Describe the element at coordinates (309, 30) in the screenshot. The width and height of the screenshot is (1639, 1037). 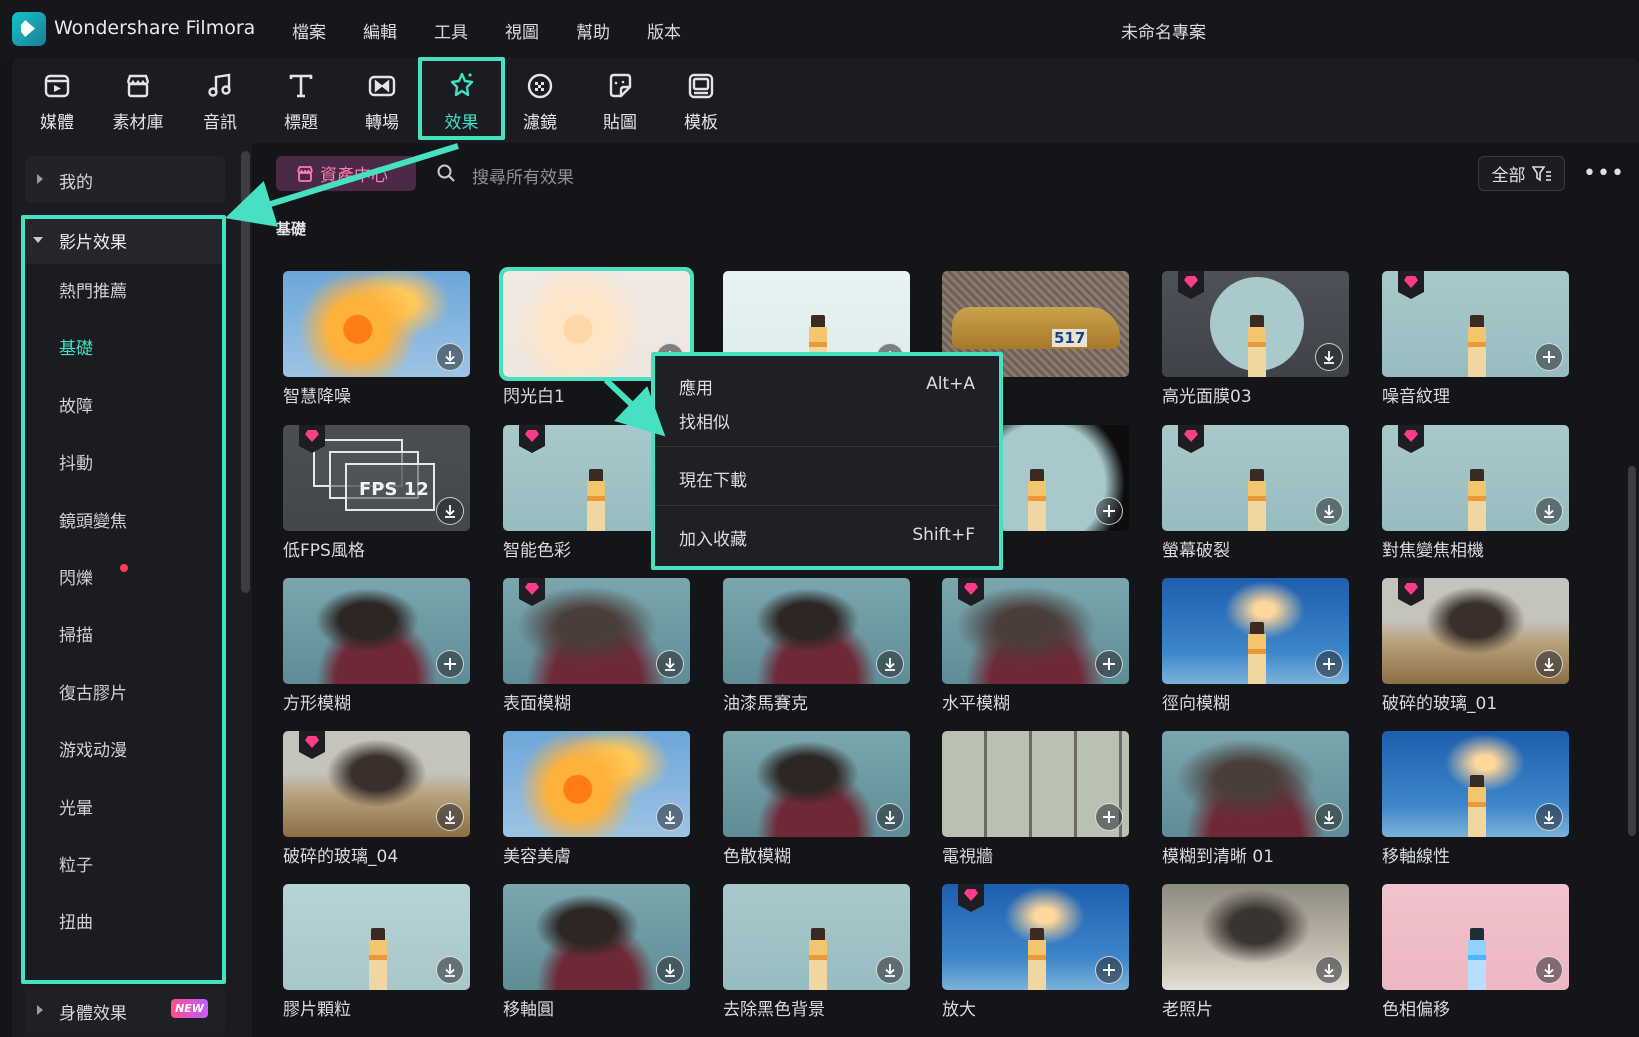
I see `menu-file: 檔案` at that location.